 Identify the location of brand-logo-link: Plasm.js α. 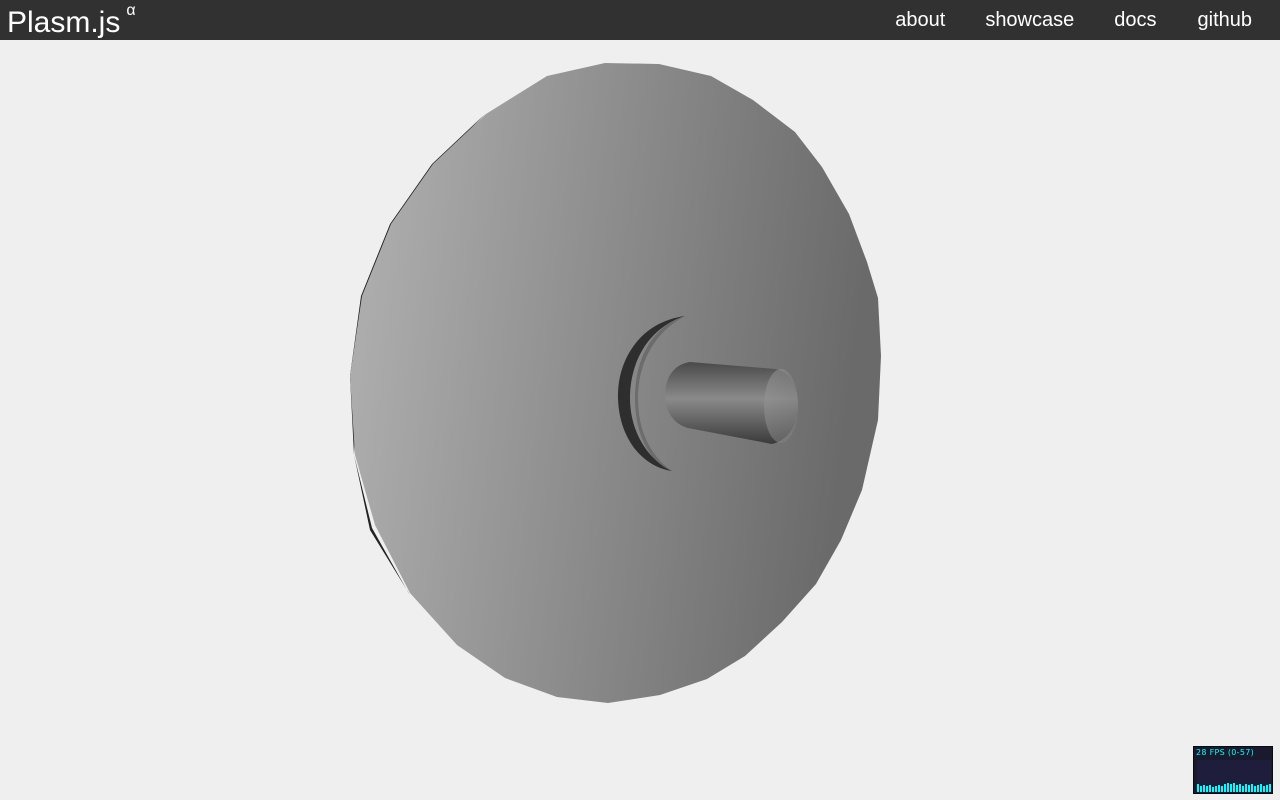
(71, 20).